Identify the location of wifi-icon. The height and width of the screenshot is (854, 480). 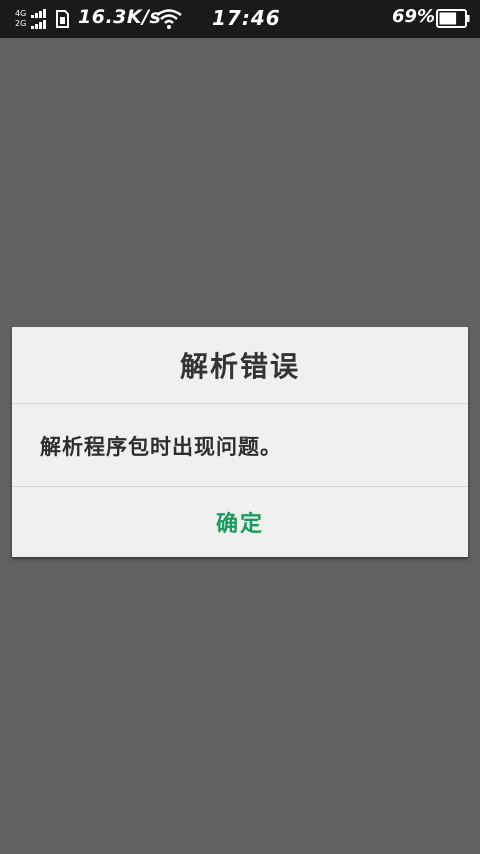
(169, 19).